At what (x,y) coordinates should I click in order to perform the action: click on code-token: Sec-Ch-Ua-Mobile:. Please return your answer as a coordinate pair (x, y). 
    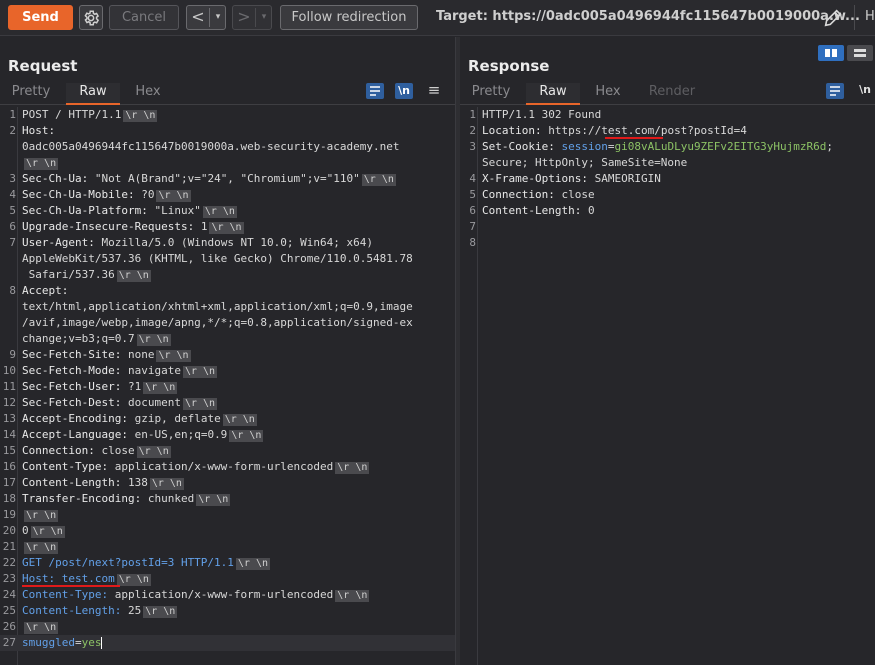
    Looking at the image, I should click on (82, 194).